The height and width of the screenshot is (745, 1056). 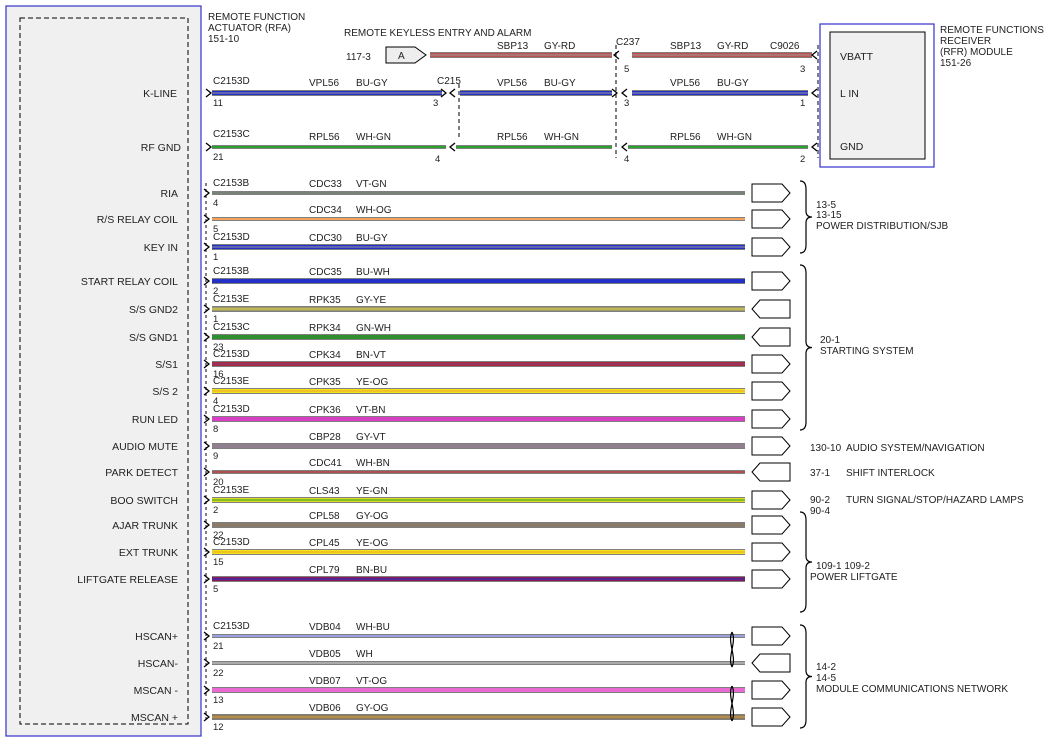 I want to click on k-line-c215-pin: 3, so click(x=435, y=103).